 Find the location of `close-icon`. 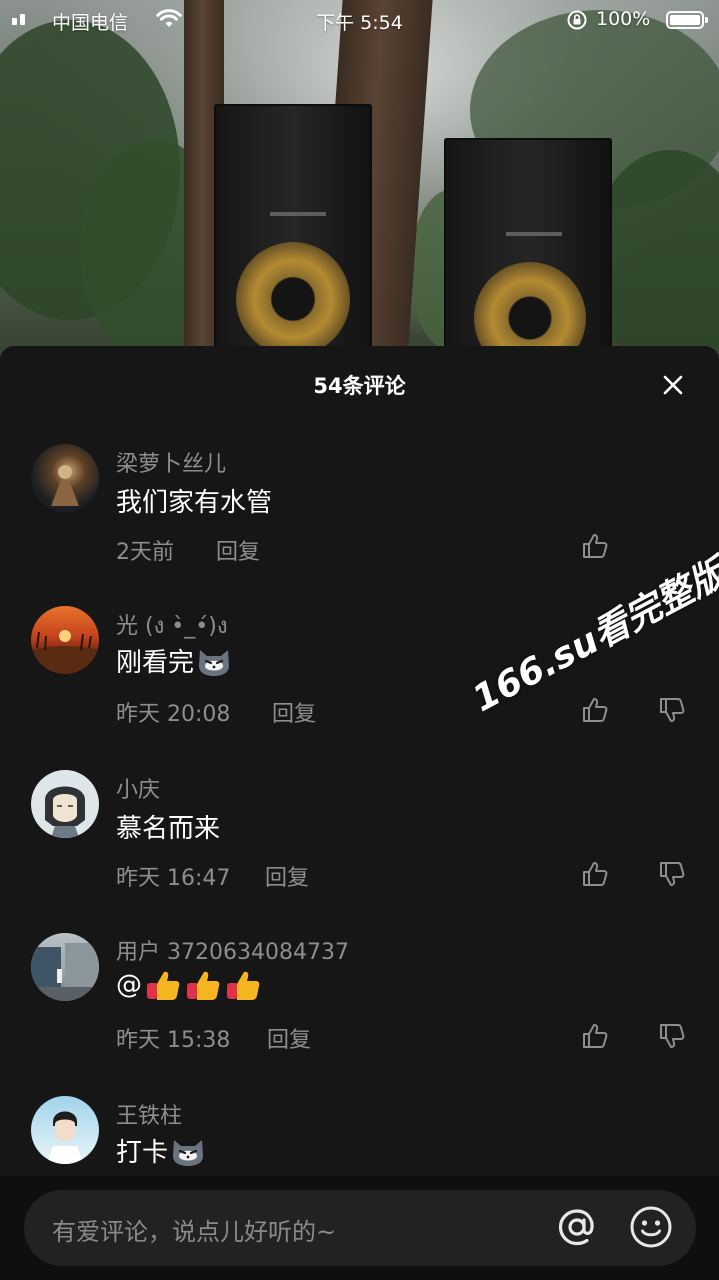

close-icon is located at coordinates (673, 385).